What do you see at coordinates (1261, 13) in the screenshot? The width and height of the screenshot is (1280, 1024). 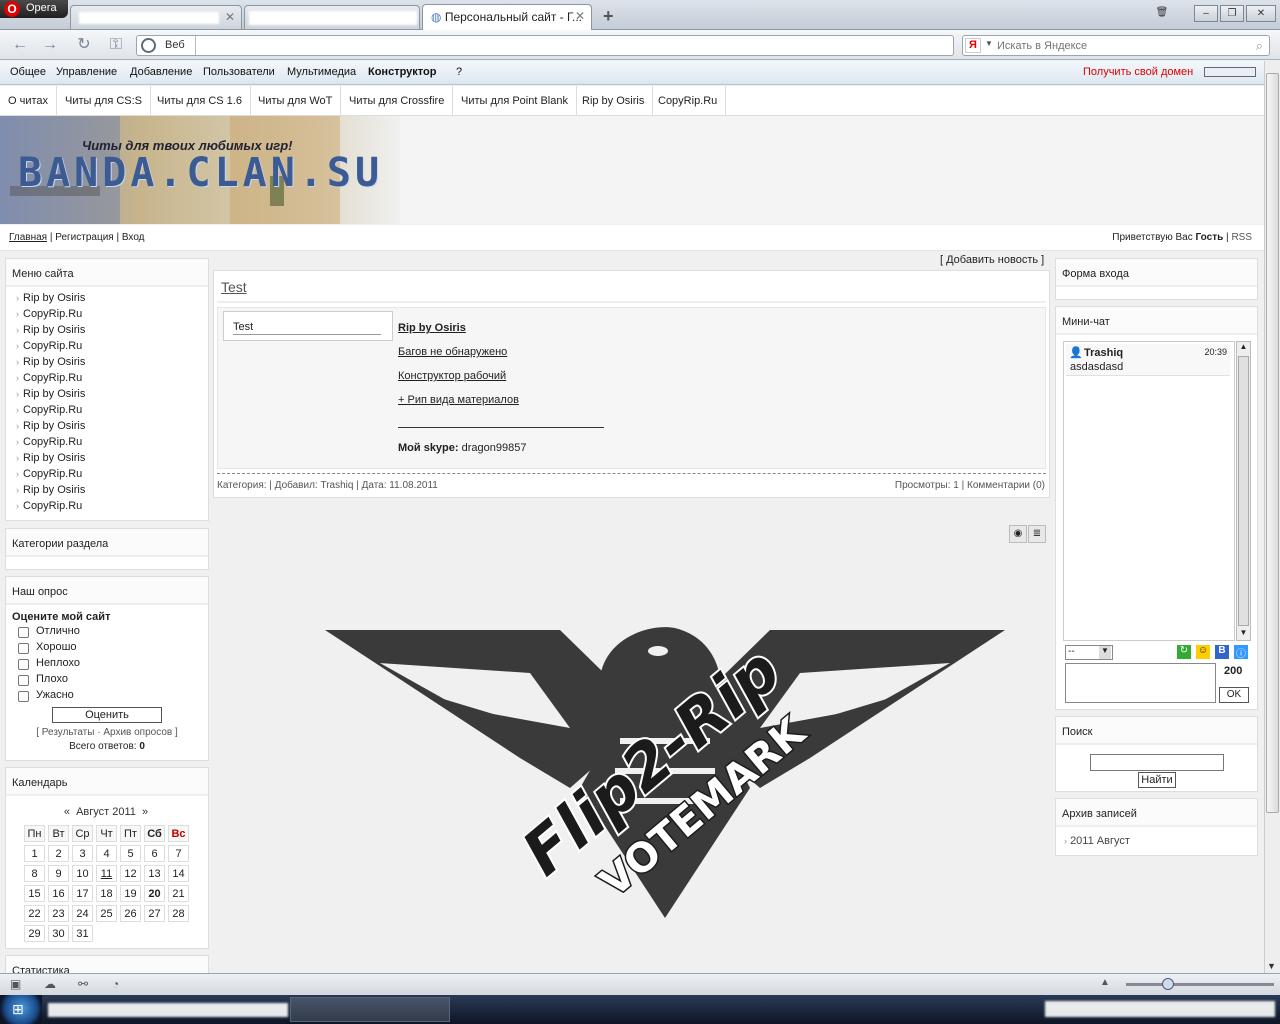 I see `close-window-button: ✕` at bounding box center [1261, 13].